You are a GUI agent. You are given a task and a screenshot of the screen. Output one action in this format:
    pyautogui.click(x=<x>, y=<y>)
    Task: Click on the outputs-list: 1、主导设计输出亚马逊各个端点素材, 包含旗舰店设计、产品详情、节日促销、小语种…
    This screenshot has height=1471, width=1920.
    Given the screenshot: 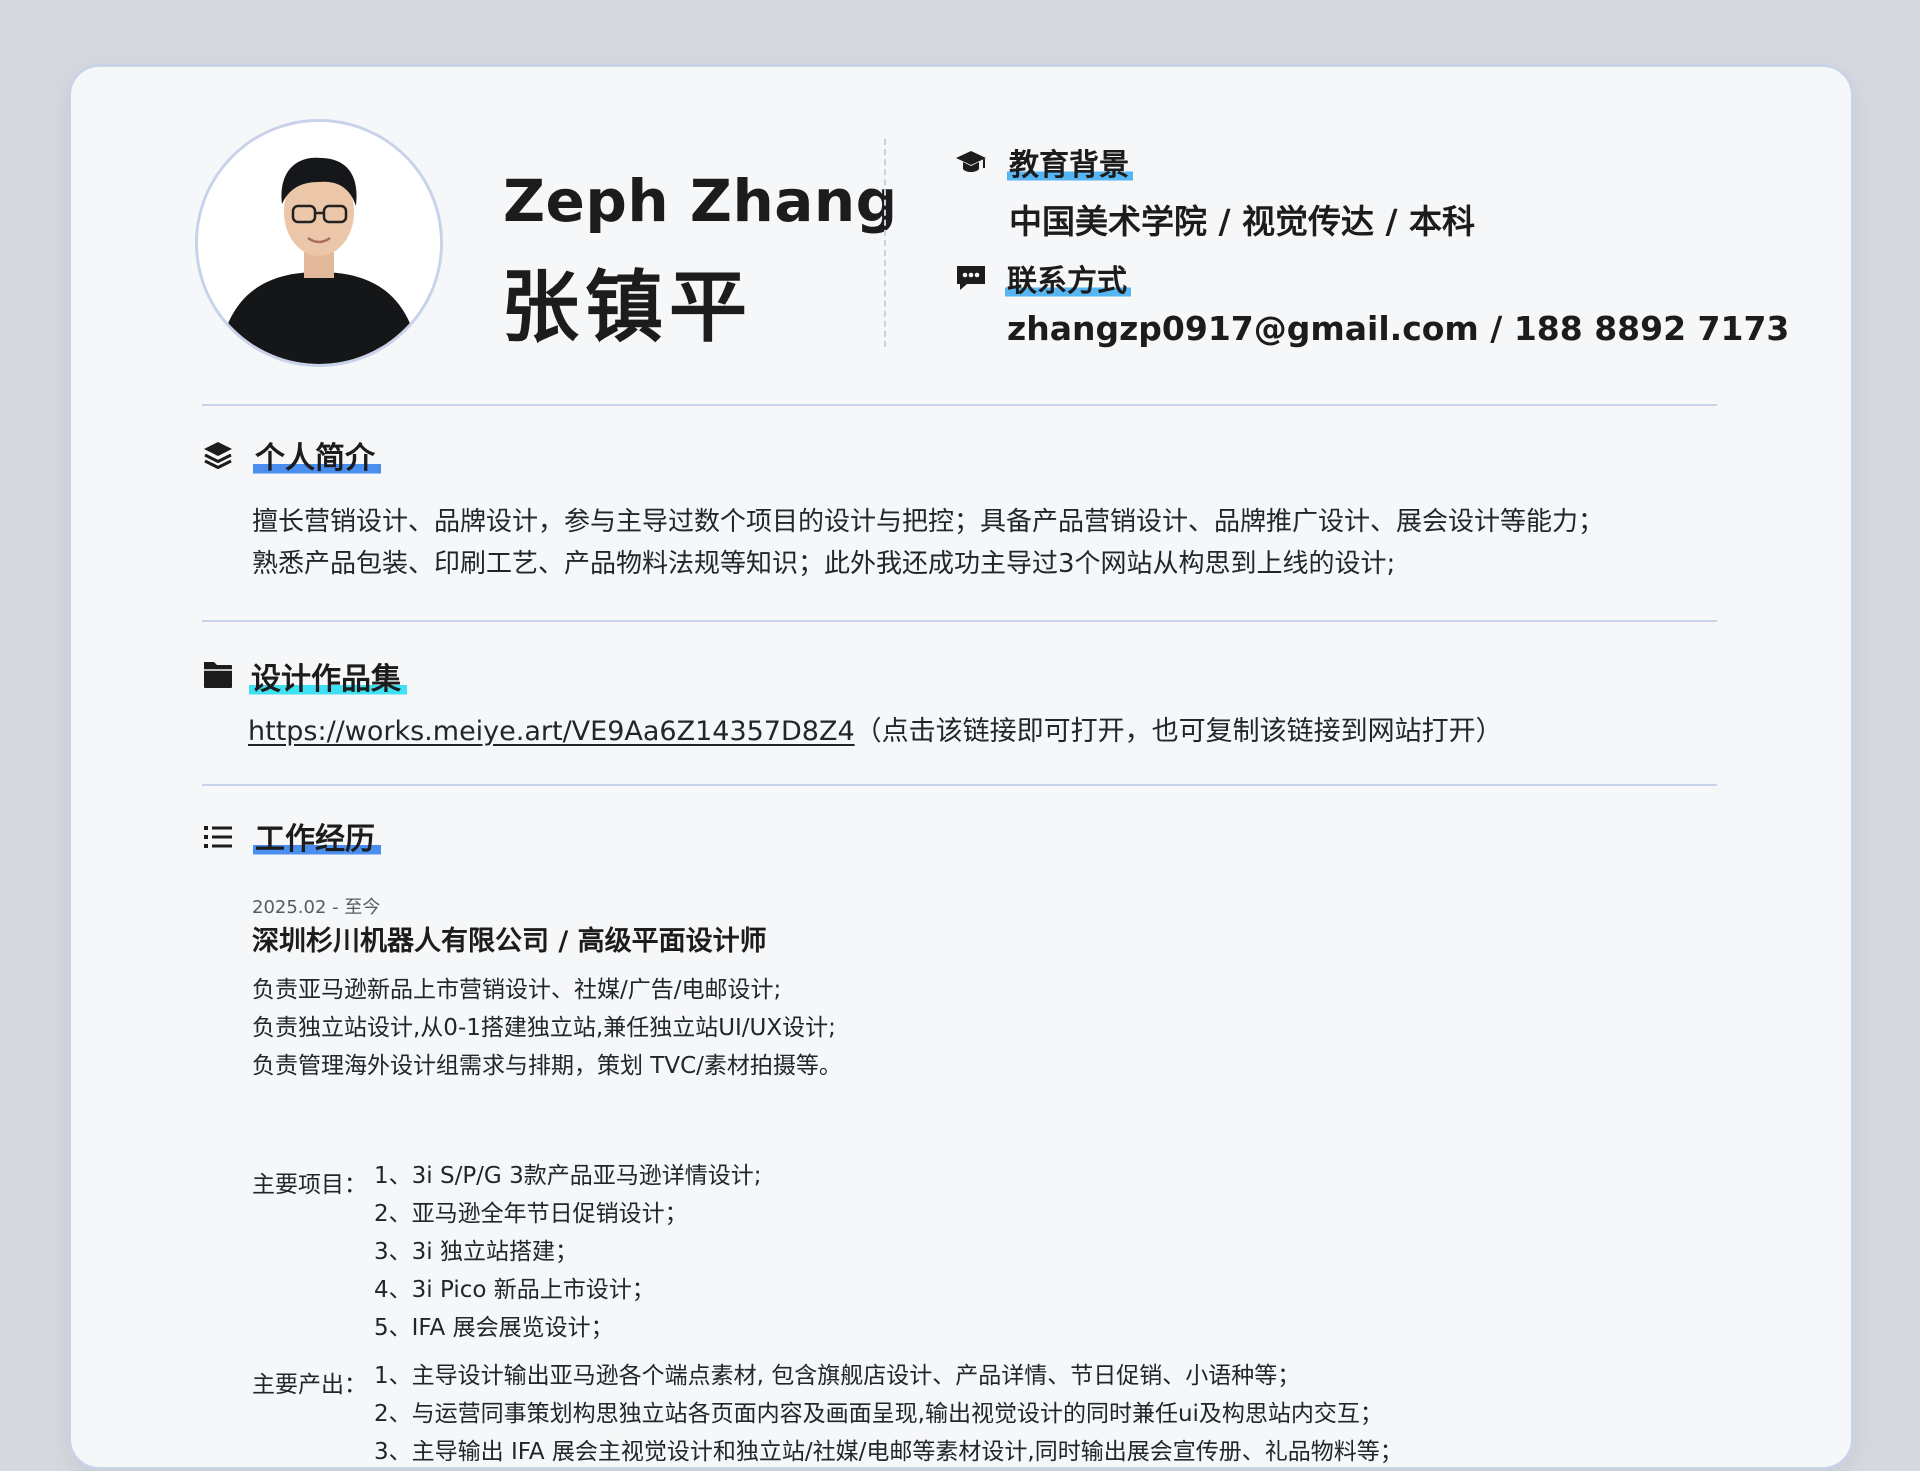 What is the action you would take?
    pyautogui.click(x=888, y=1414)
    